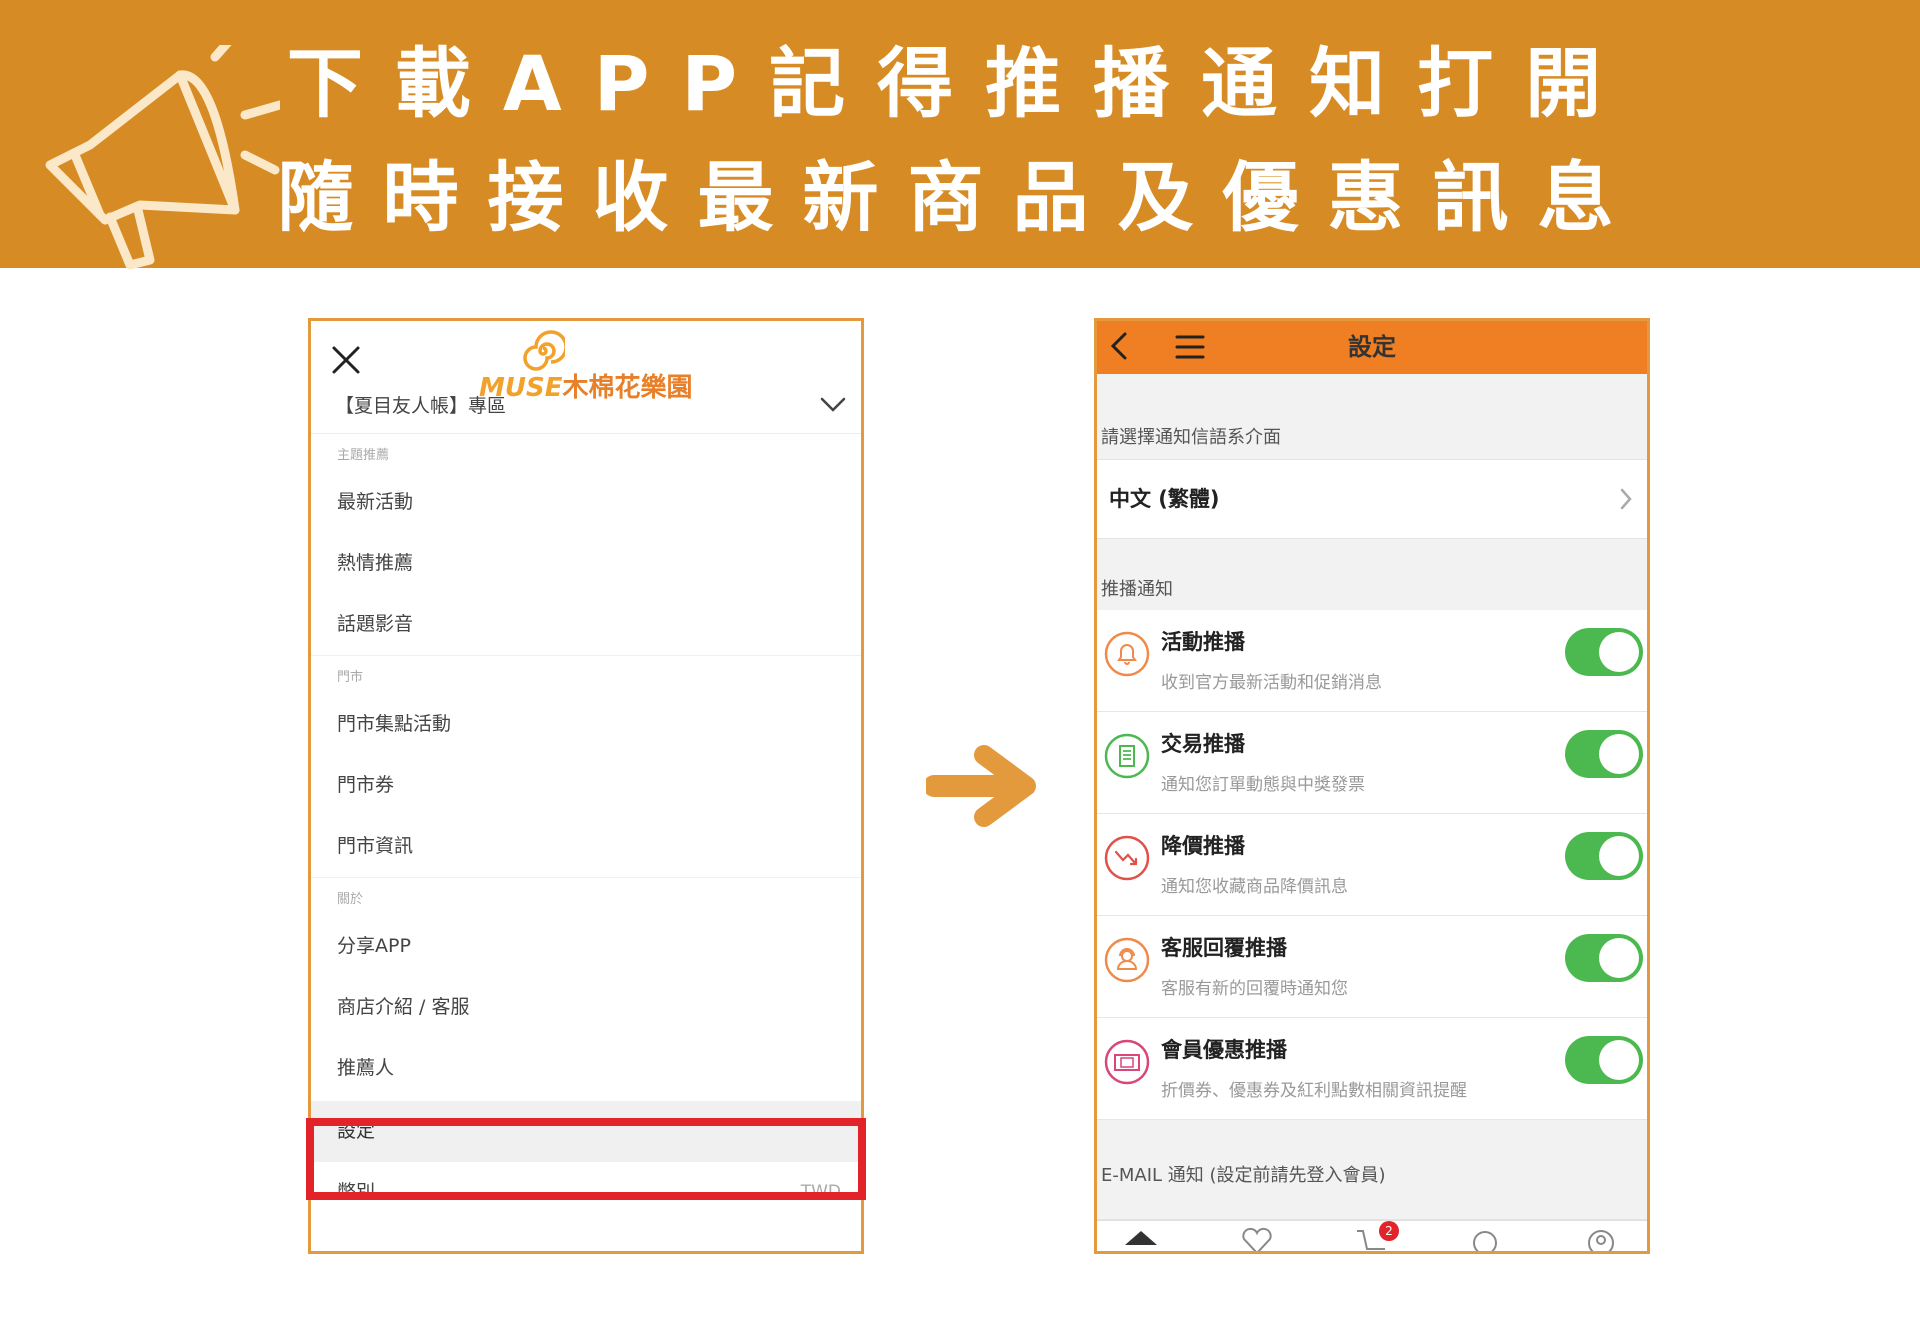 This screenshot has height=1341, width=1920. I want to click on customer-service-icon, so click(1127, 960).